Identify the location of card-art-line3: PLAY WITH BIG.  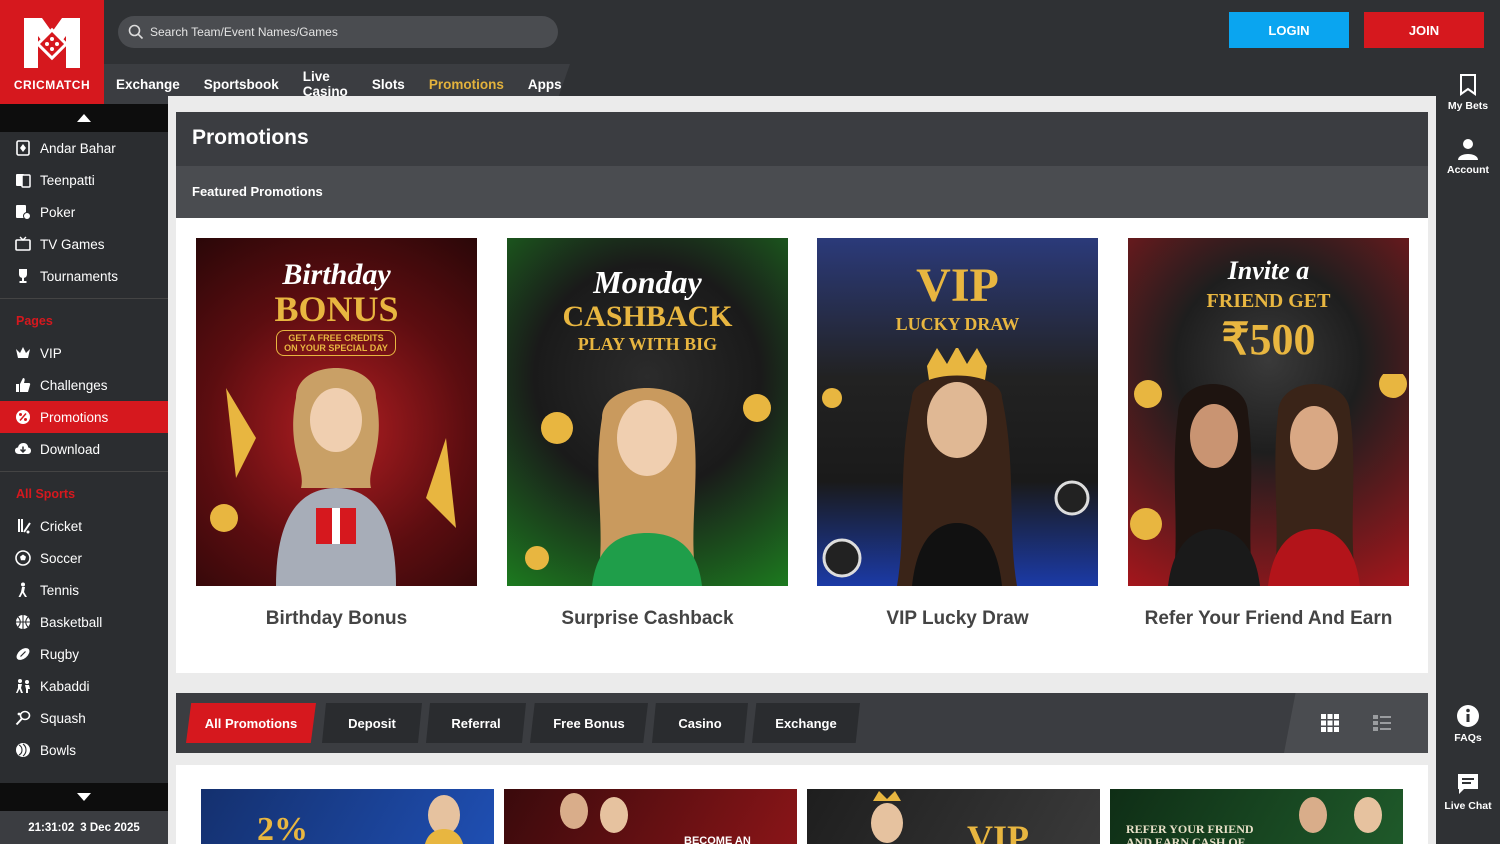
(647, 344).